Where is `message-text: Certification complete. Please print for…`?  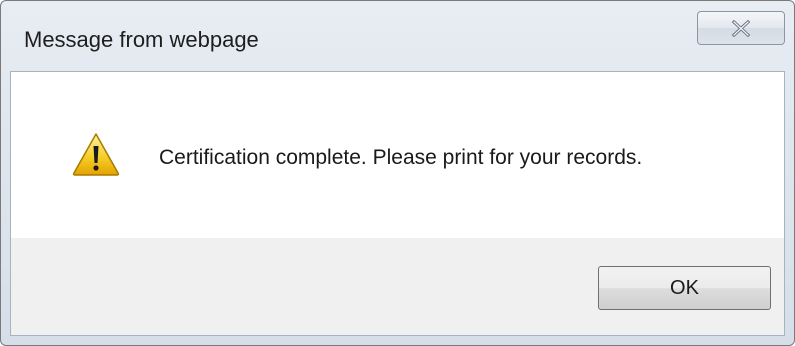
message-text: Certification complete. Please print for… is located at coordinates (401, 157).